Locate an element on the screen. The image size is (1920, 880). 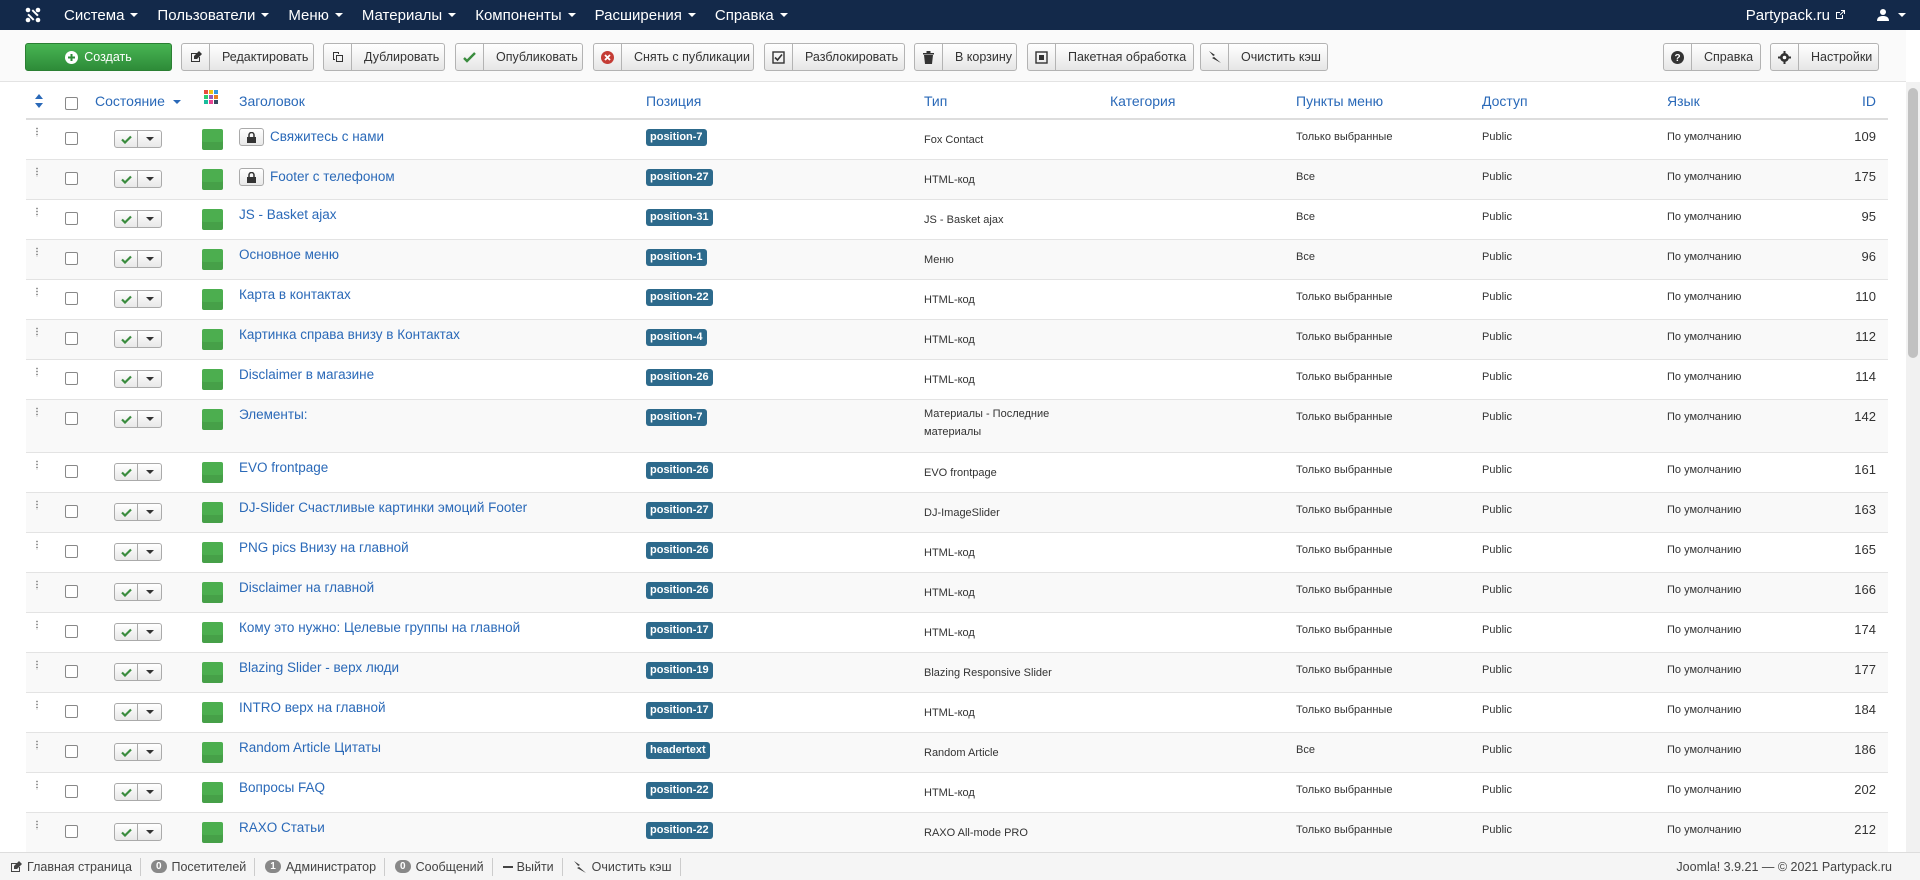
duplicate-button: Дублировать is located at coordinates (384, 57).